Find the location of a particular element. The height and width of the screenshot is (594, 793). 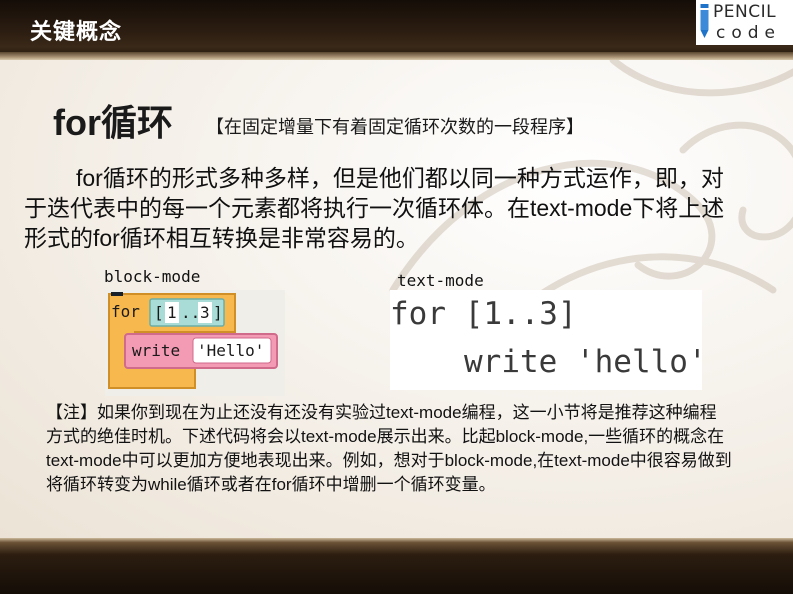

logo-word-code: code is located at coordinates (748, 33).